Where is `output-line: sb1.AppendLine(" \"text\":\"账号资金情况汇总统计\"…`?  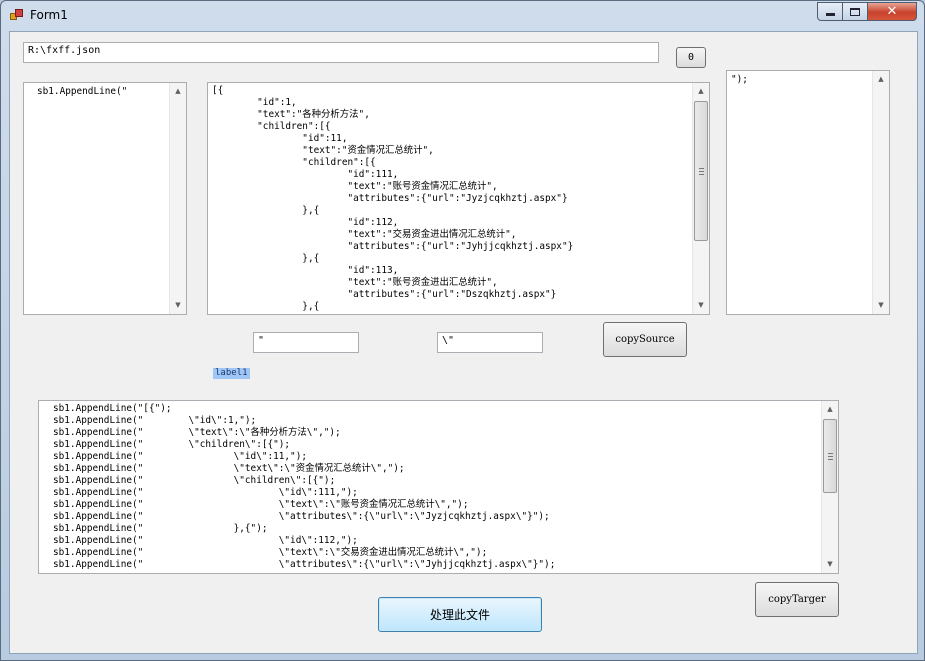 output-line: sb1.AppendLine(" \"text\":\"账号资金情况汇总统计\"… is located at coordinates (261, 504).